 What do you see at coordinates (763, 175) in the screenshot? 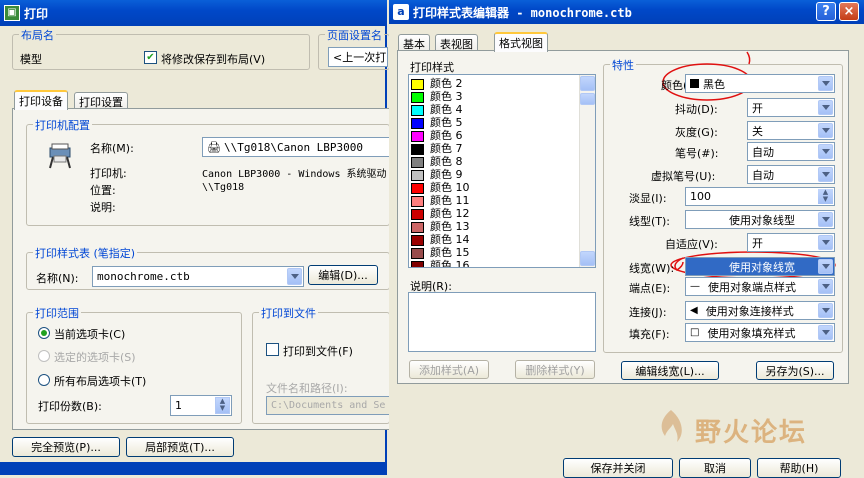
I see `prop-value-virtual-pen: 自动` at bounding box center [763, 175].